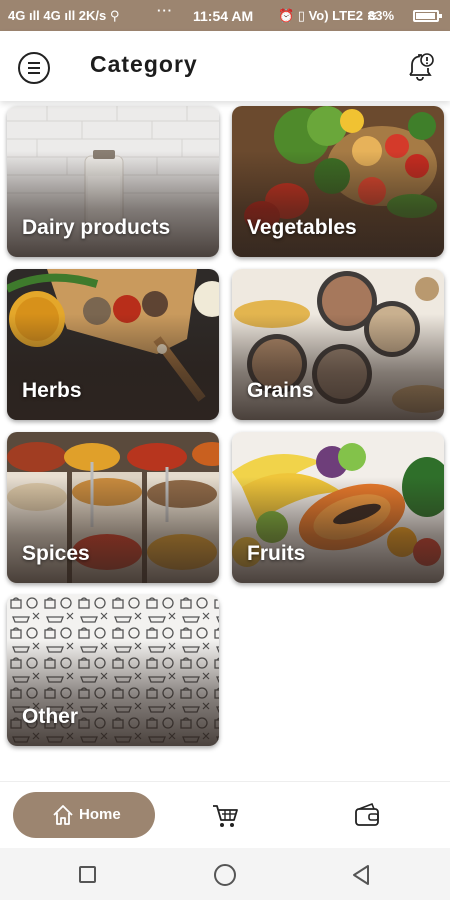 This screenshot has height=900, width=450. Describe the element at coordinates (165, 10) in the screenshot. I see `more-notifications: ···` at that location.